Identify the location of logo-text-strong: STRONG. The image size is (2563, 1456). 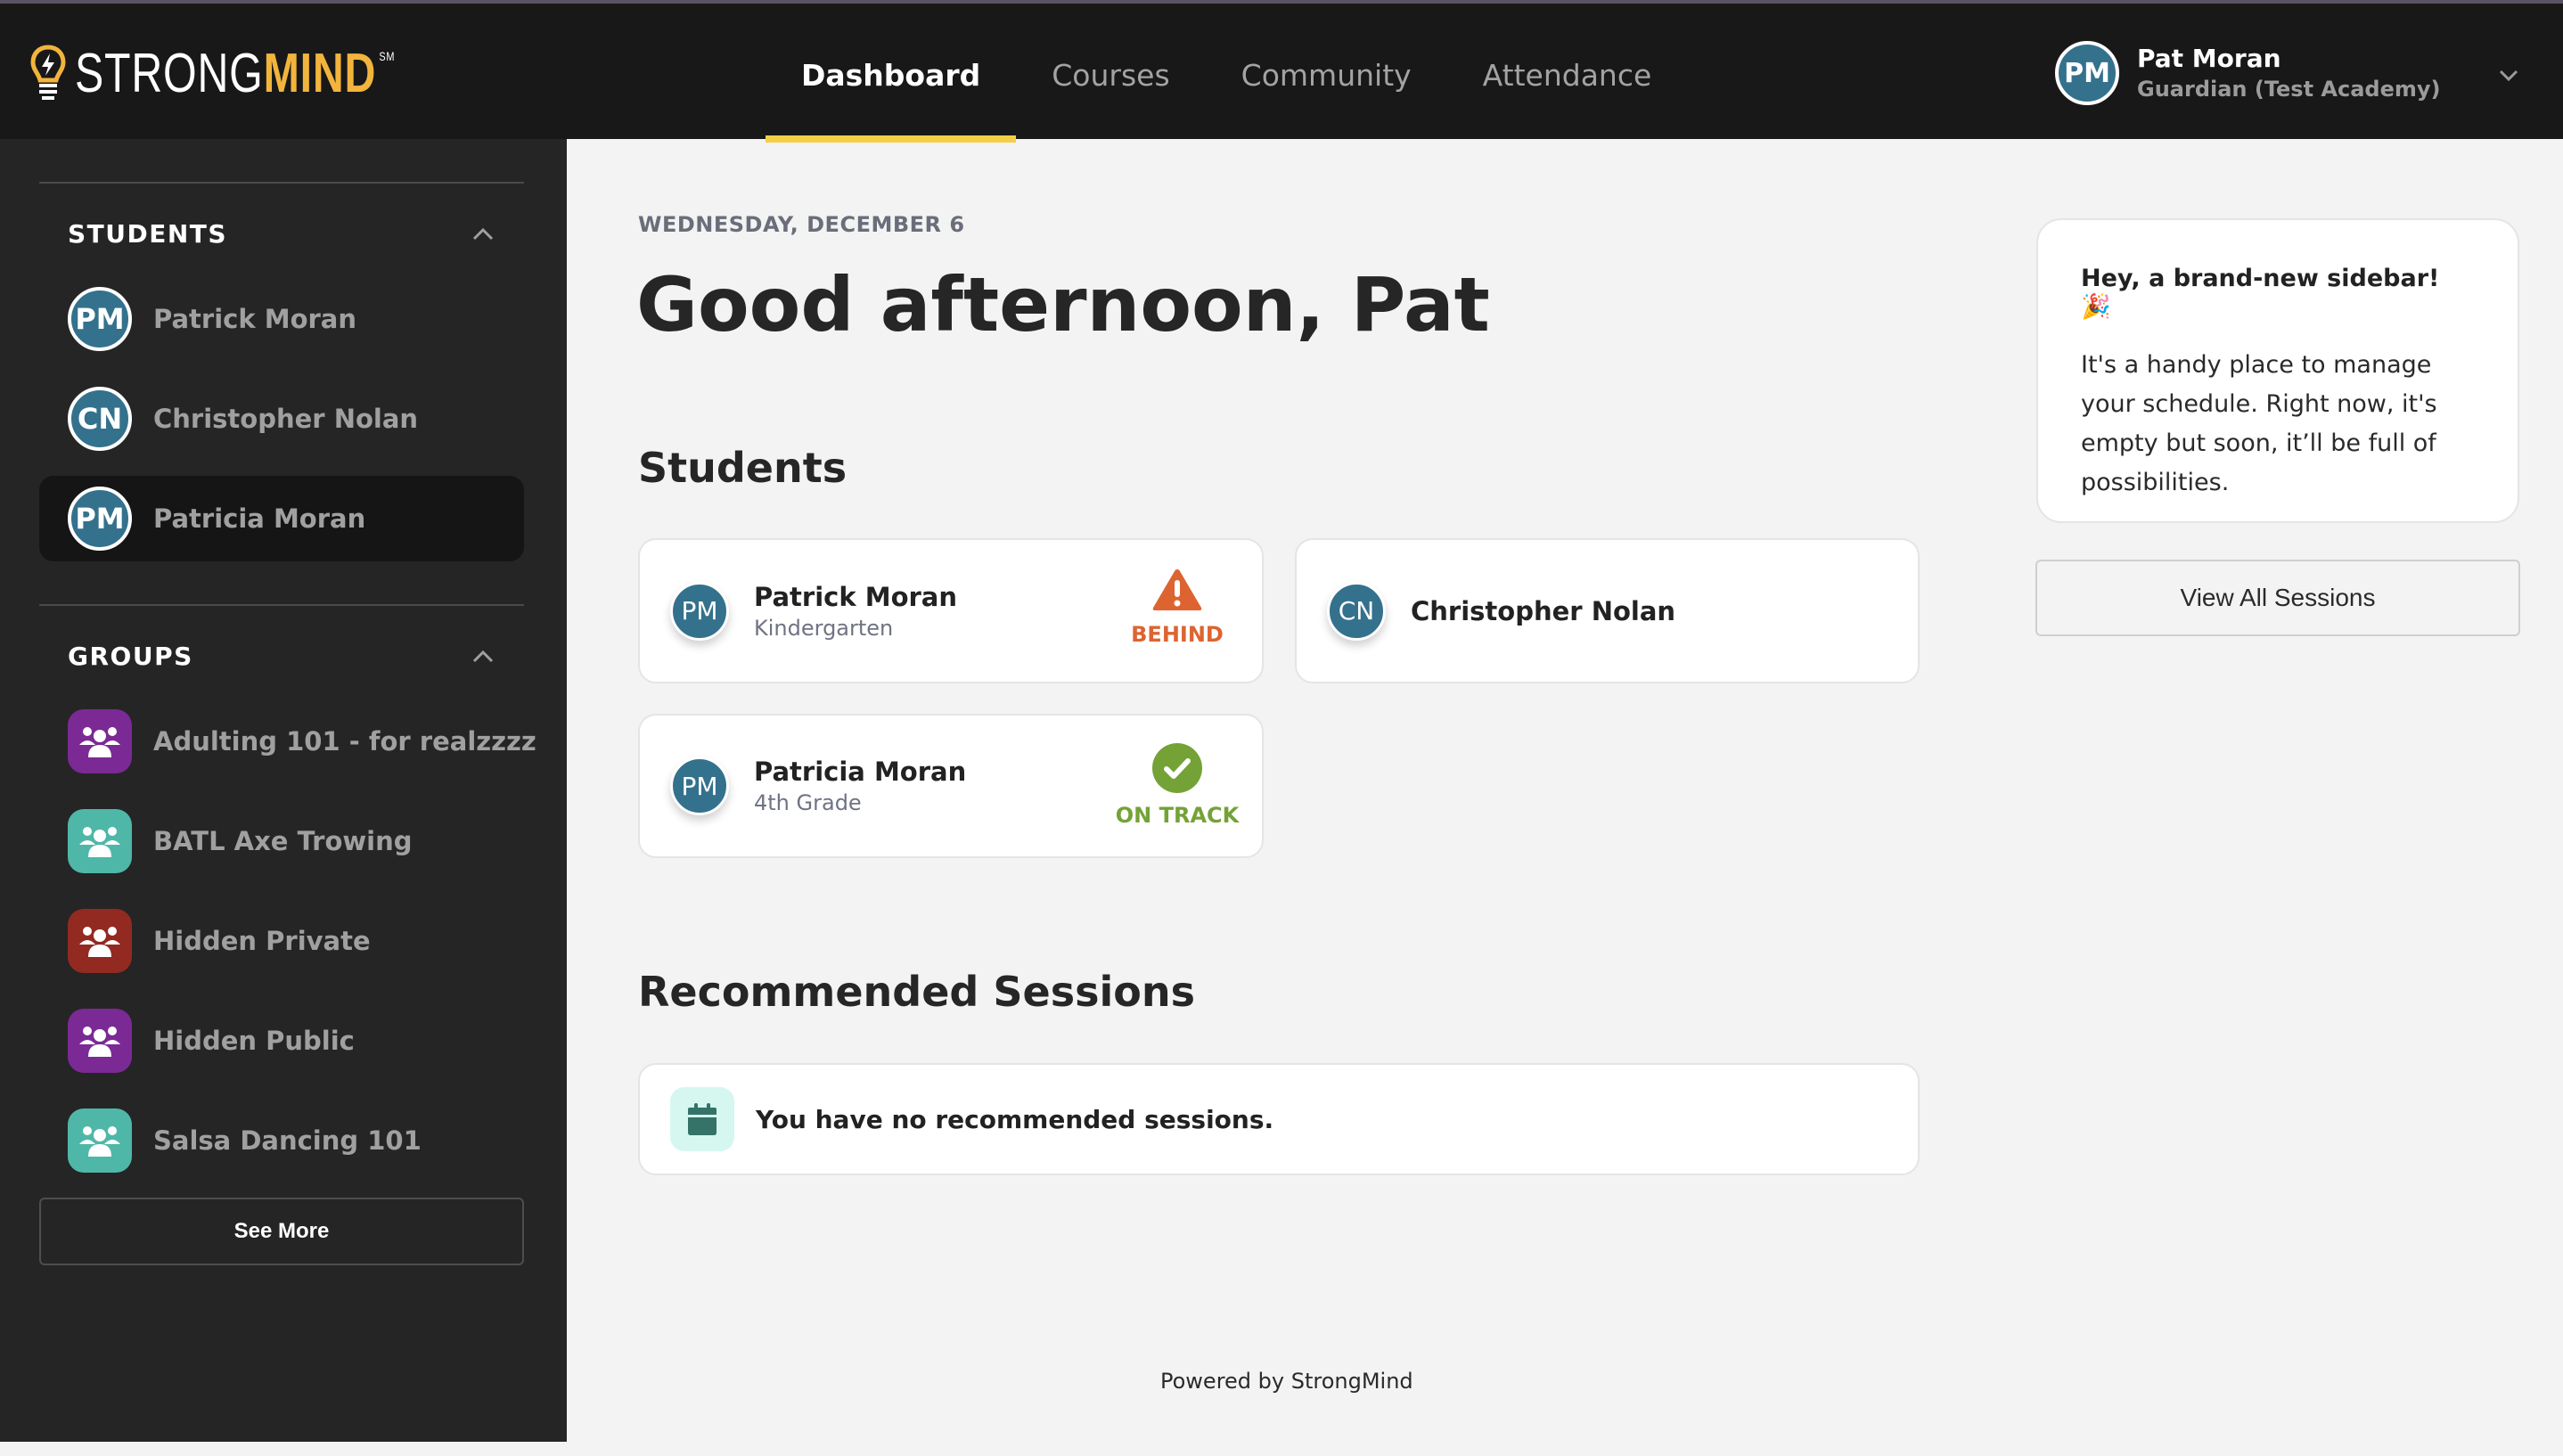
(169, 73).